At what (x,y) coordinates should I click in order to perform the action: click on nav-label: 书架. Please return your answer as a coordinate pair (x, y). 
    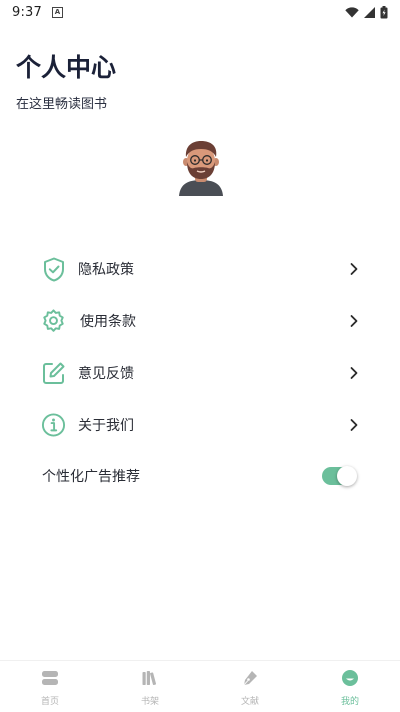
    Looking at the image, I should click on (149, 702).